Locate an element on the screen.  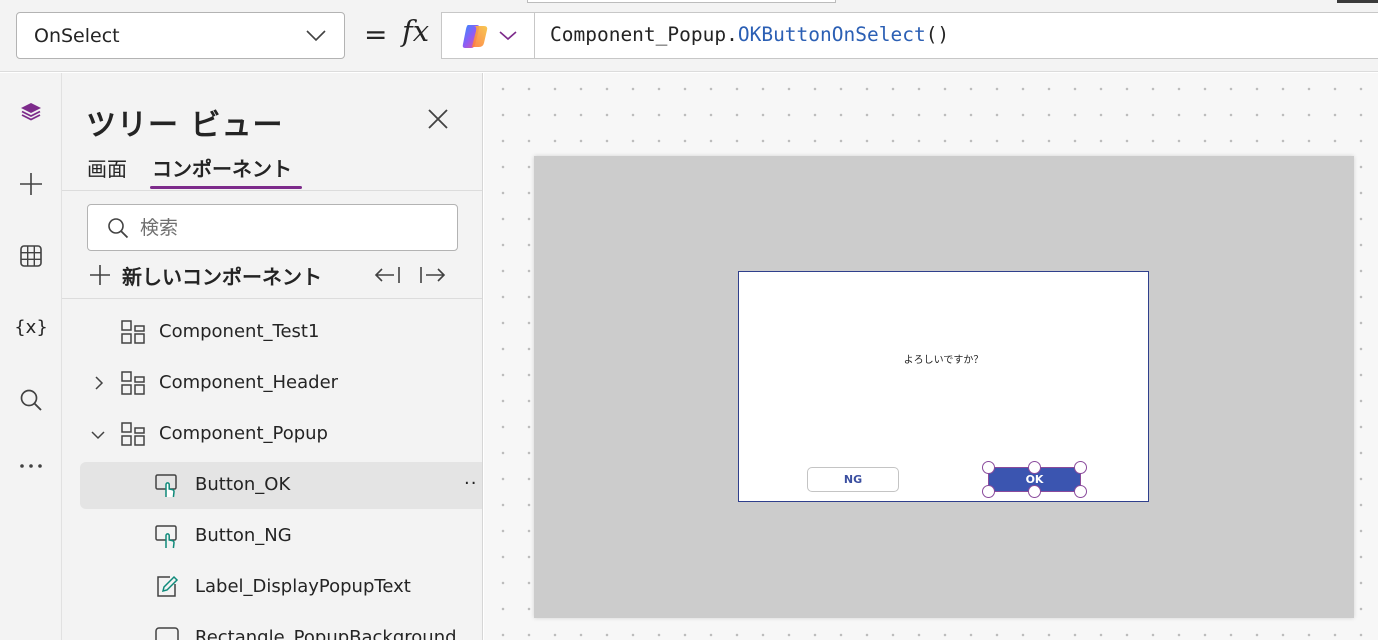
tree-item-button-ok: Button_OK ·· is located at coordinates (281, 485).